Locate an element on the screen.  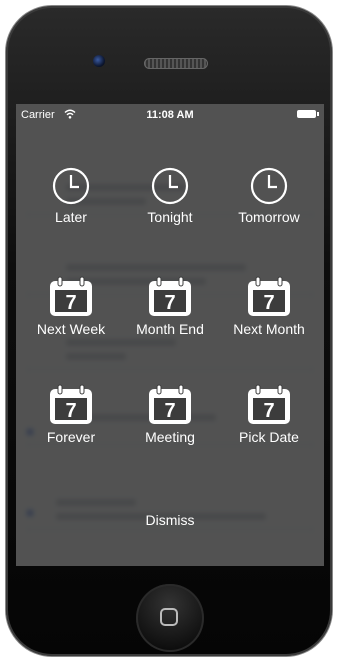
option-label: Forever is located at coordinates (71, 437).